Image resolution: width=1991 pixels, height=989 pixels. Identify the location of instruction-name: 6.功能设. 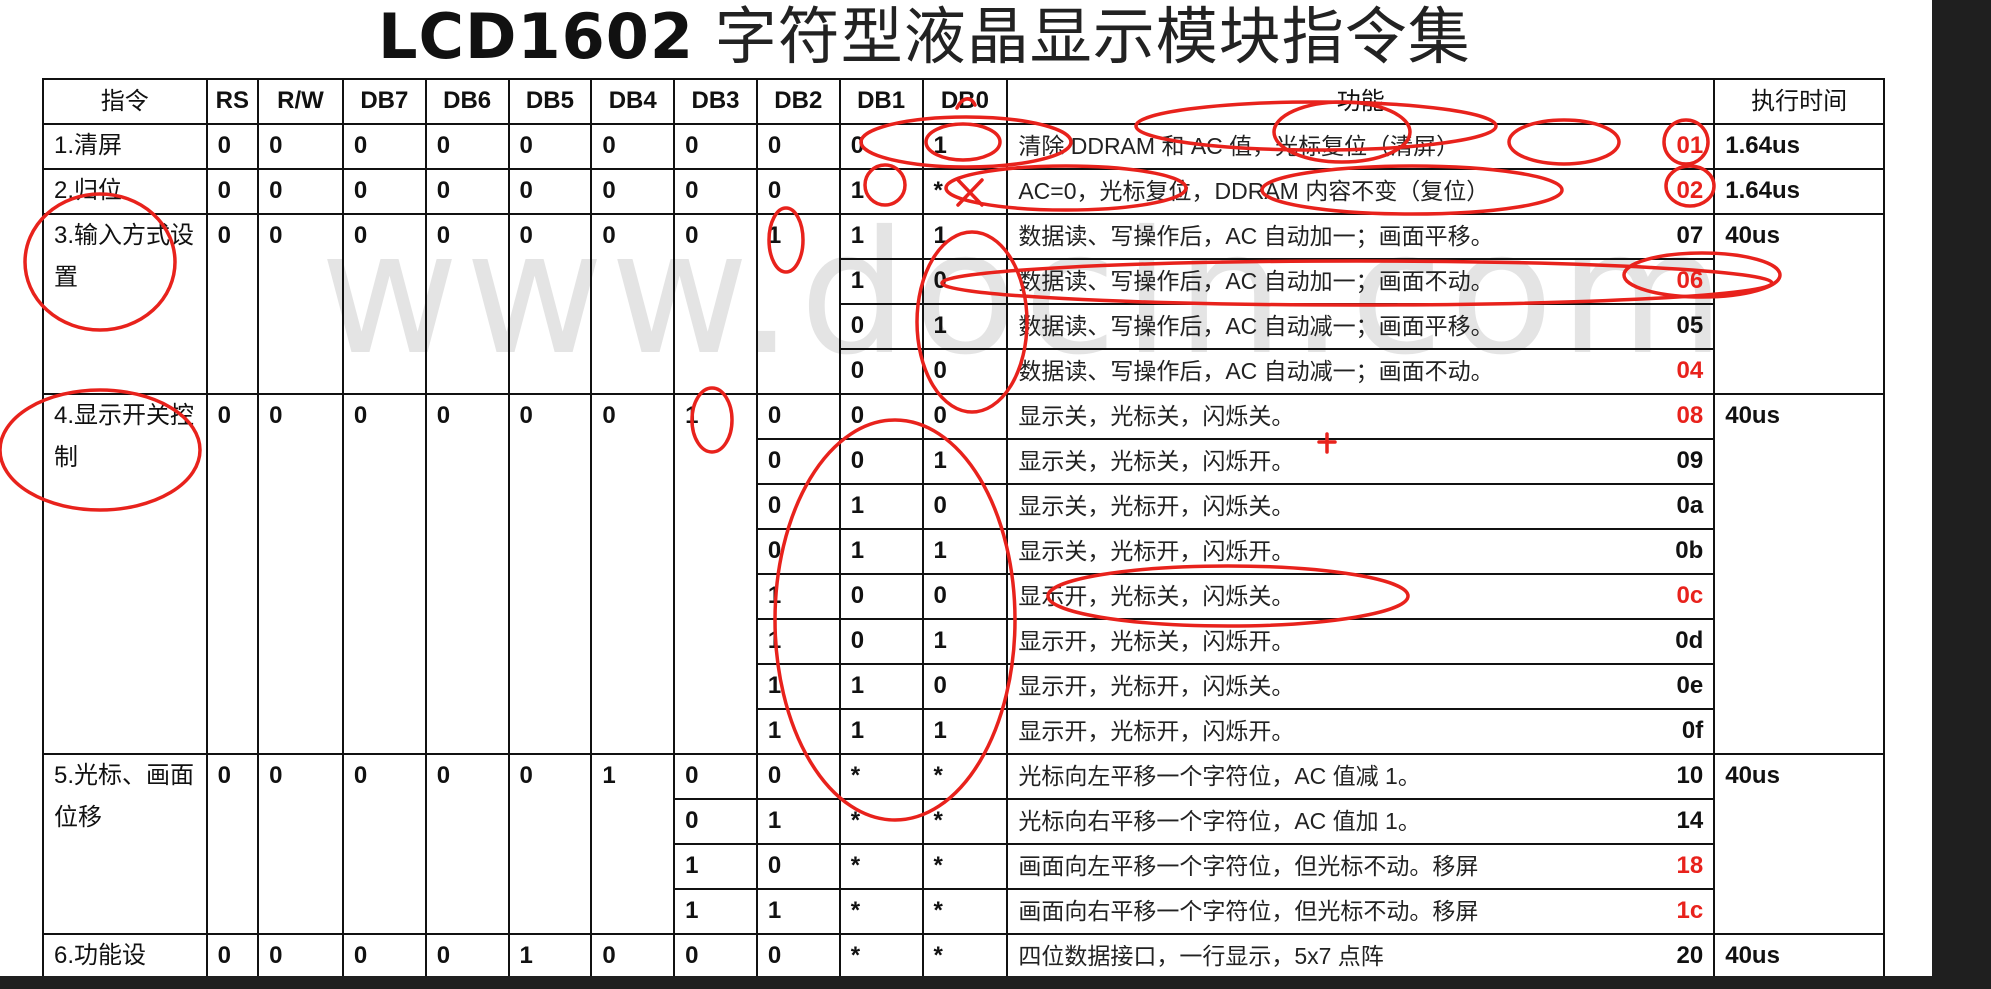
(125, 956).